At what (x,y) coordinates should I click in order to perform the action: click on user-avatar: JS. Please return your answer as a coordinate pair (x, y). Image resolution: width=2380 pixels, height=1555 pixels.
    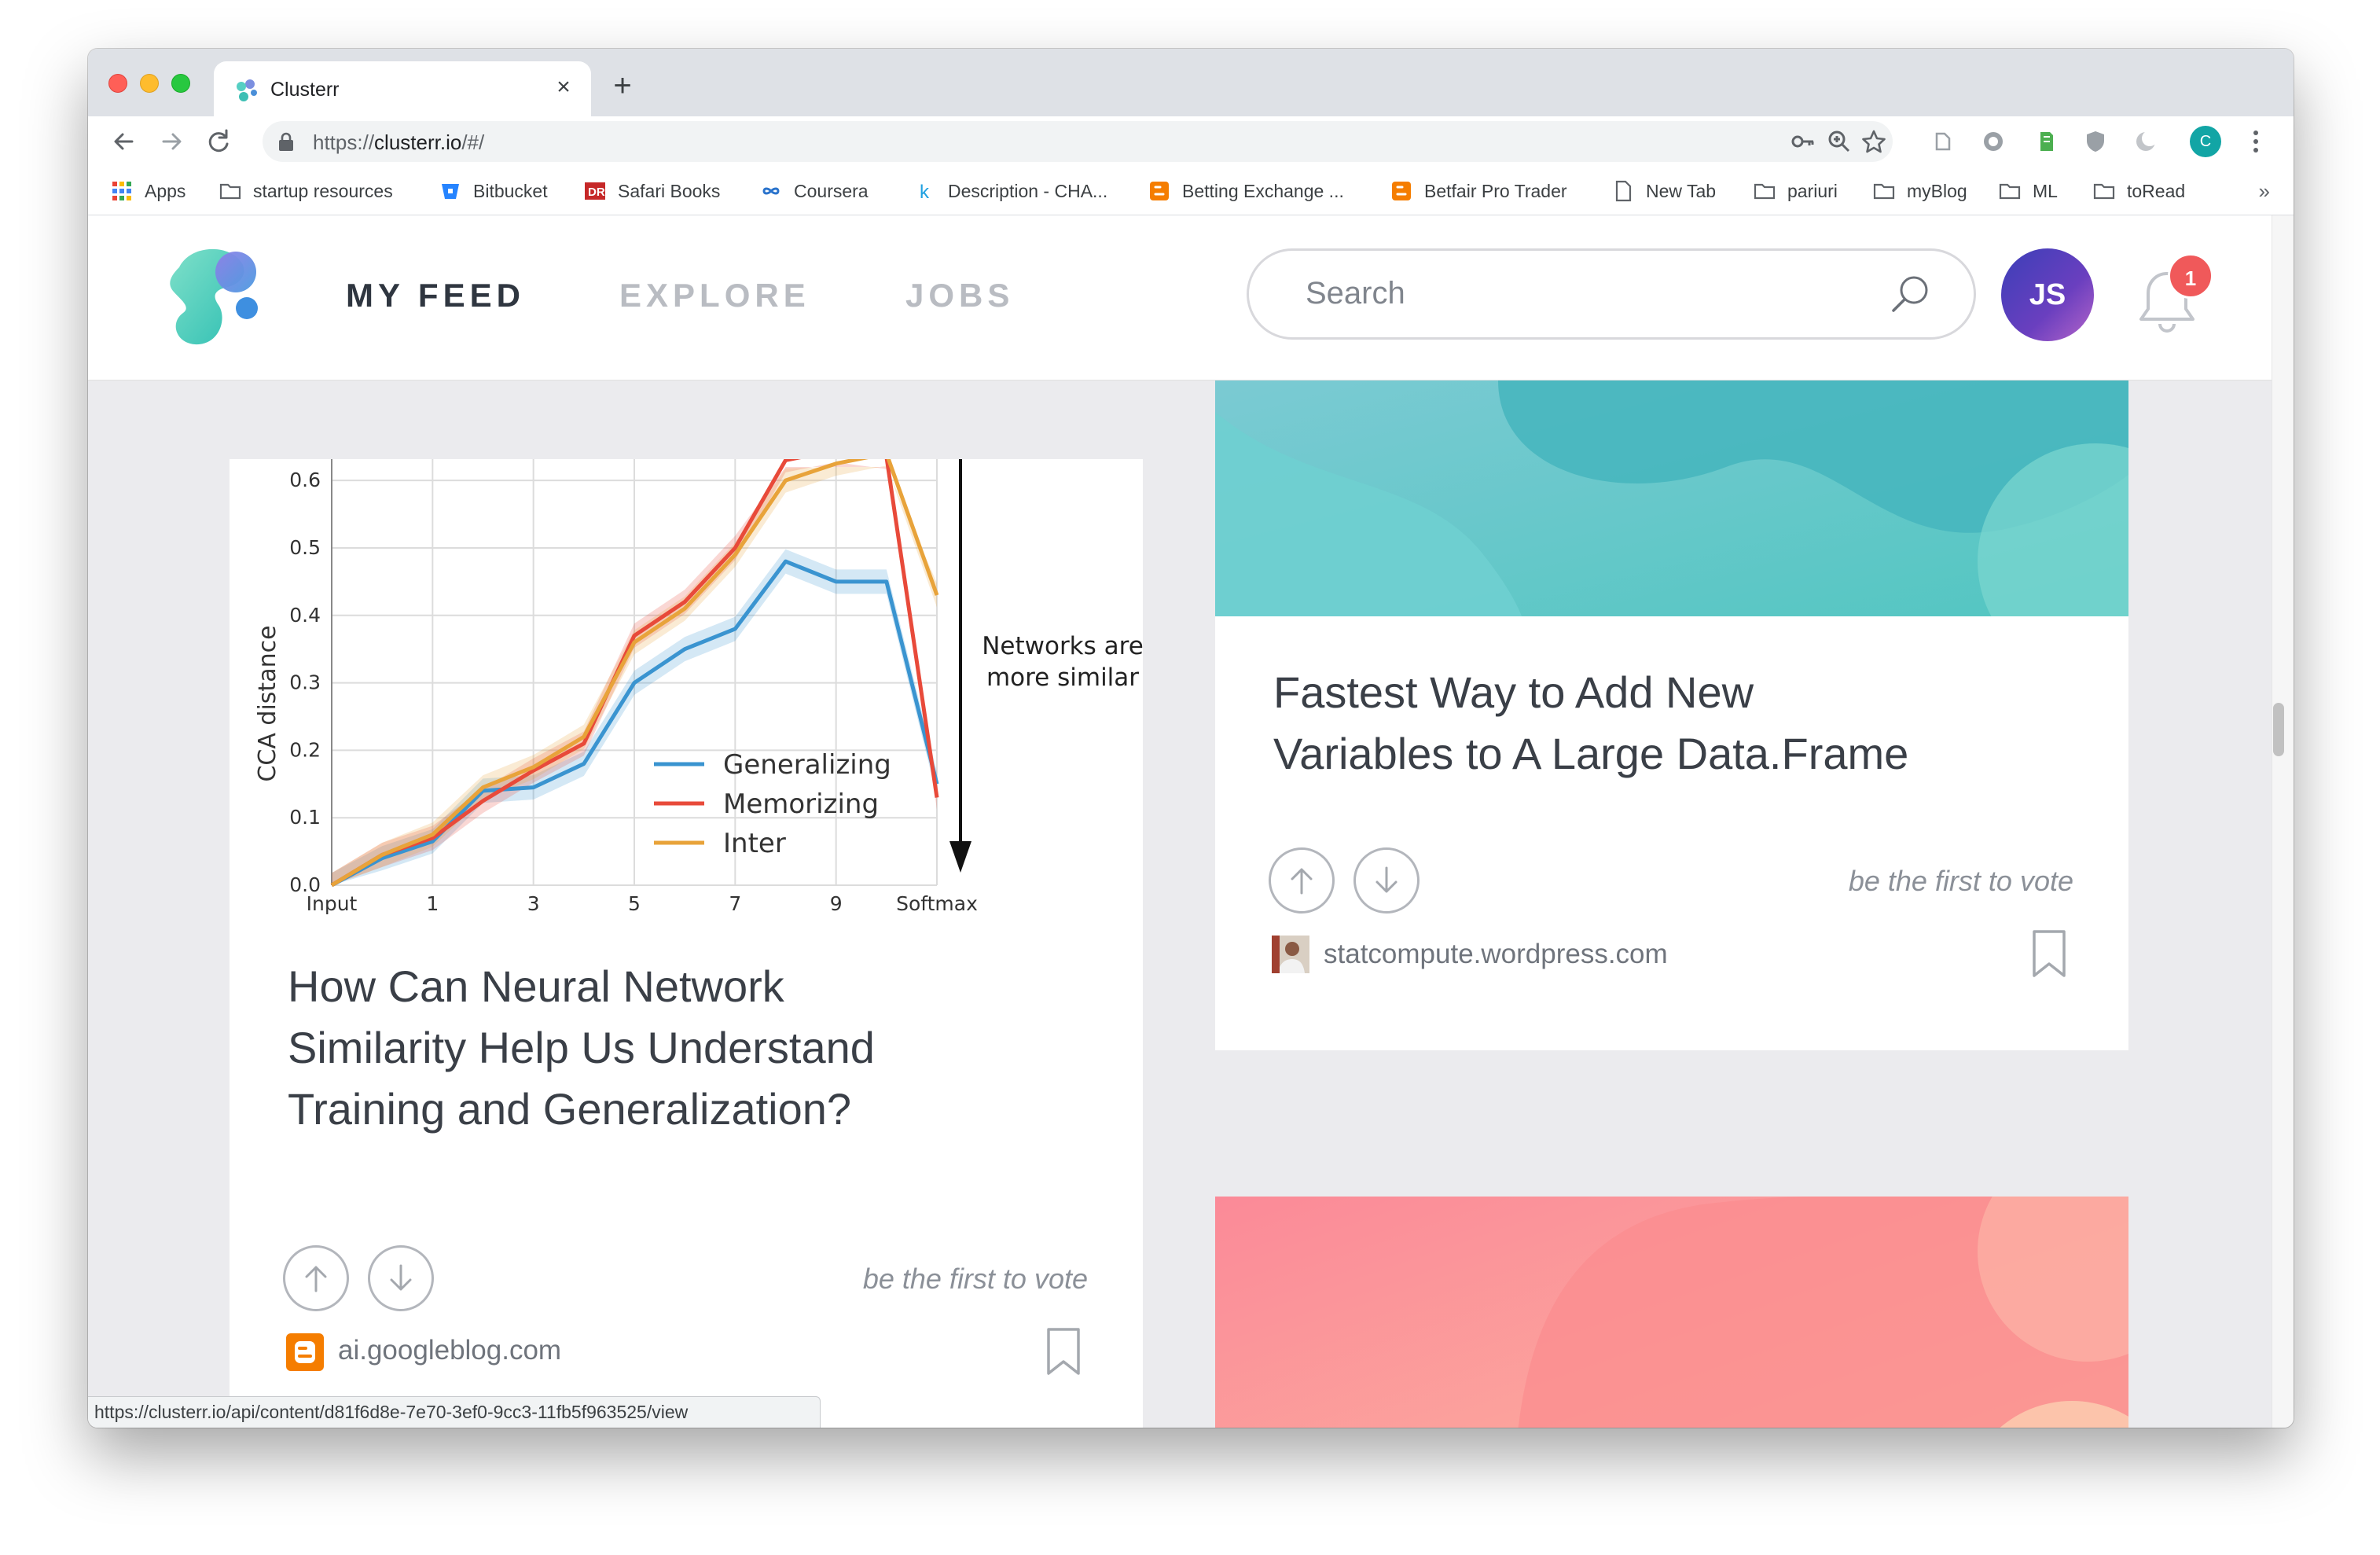
    Looking at the image, I should click on (2047, 294).